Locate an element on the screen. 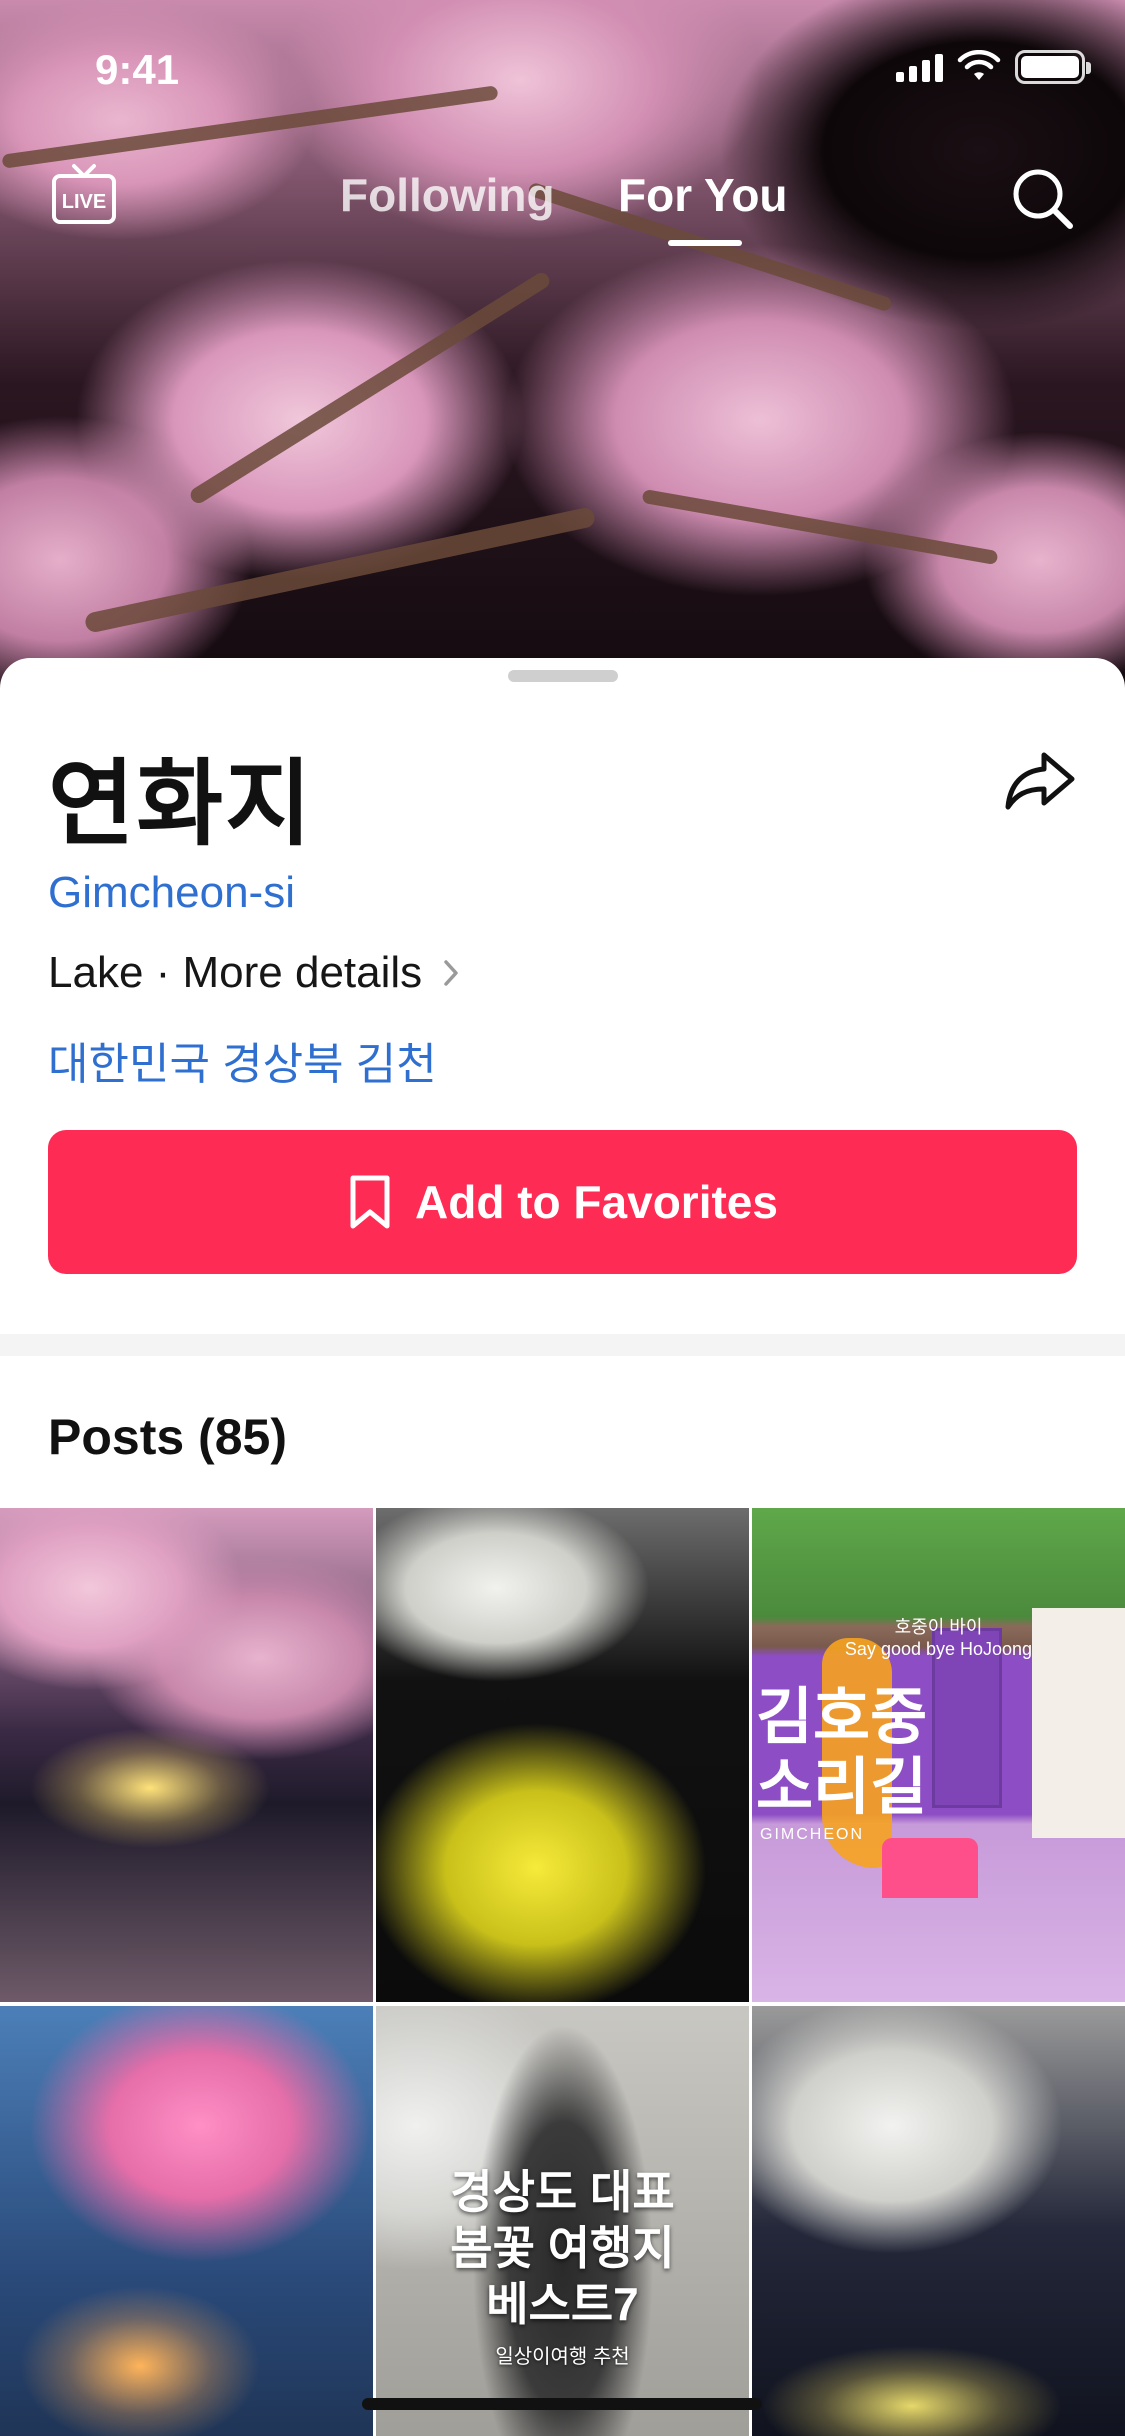 Image resolution: width=1125 pixels, height=2436 pixels. status-time: 9:41 is located at coordinates (137, 69).